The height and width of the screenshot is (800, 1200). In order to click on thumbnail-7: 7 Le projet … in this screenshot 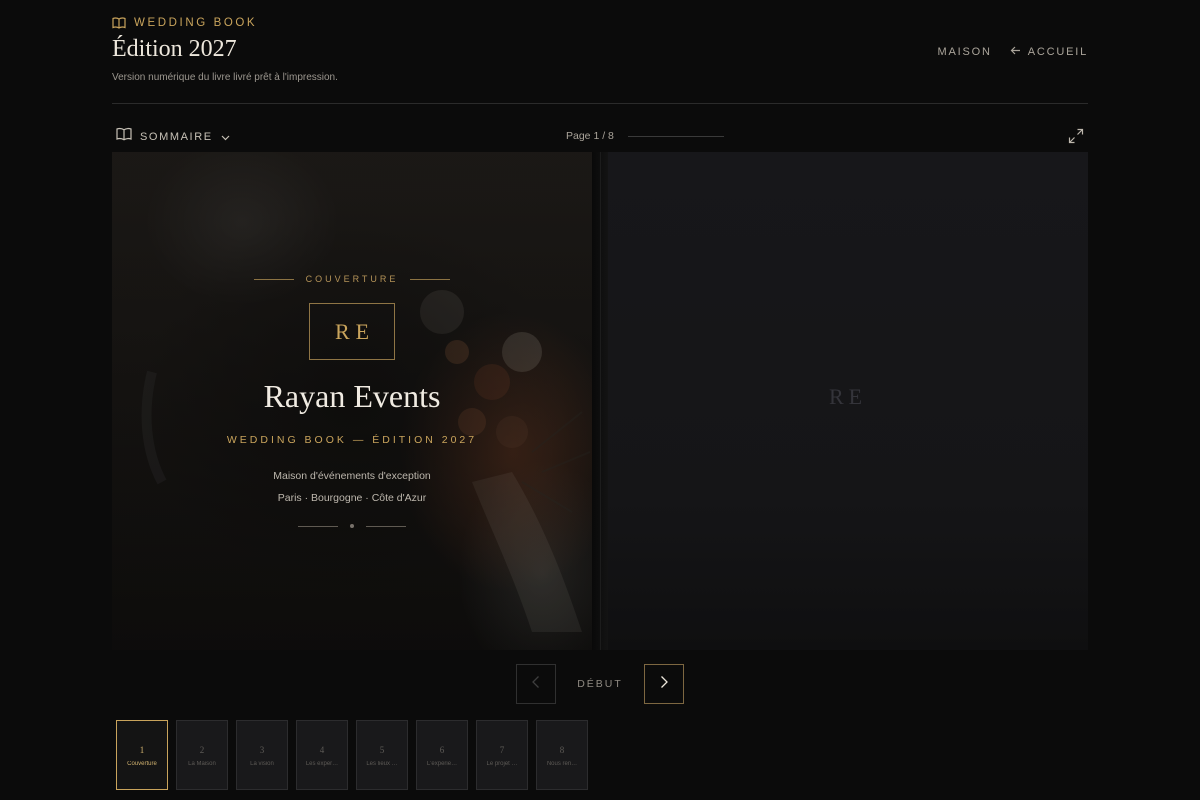, I will do `click(502, 755)`.